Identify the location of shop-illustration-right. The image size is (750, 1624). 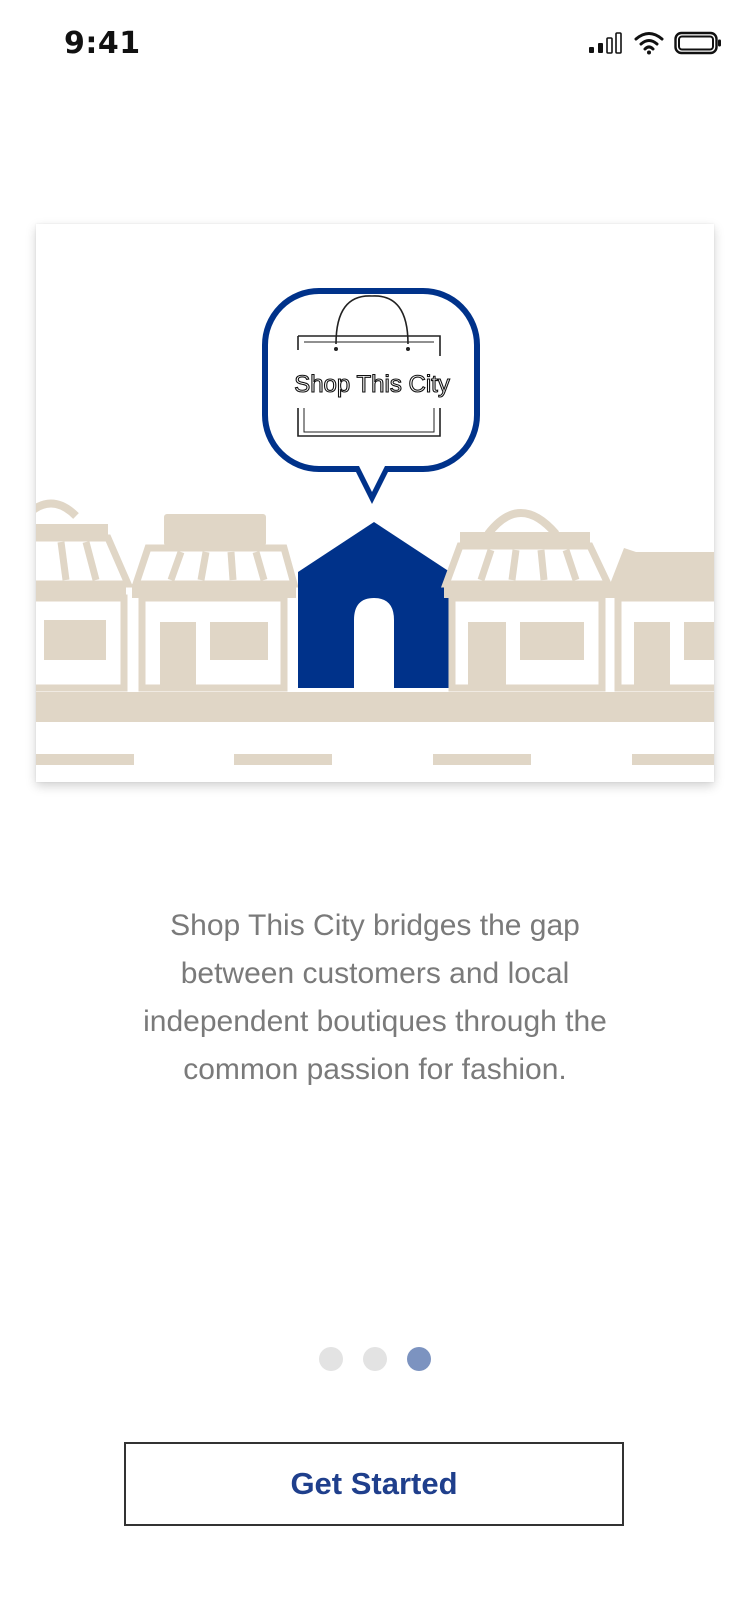
(527, 600).